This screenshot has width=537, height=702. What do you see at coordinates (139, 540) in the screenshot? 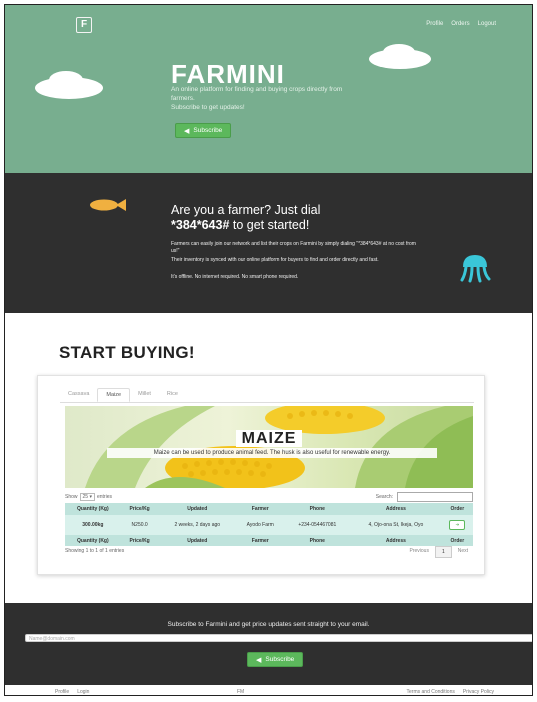
I see `foot-price: Price/Kg` at bounding box center [139, 540].